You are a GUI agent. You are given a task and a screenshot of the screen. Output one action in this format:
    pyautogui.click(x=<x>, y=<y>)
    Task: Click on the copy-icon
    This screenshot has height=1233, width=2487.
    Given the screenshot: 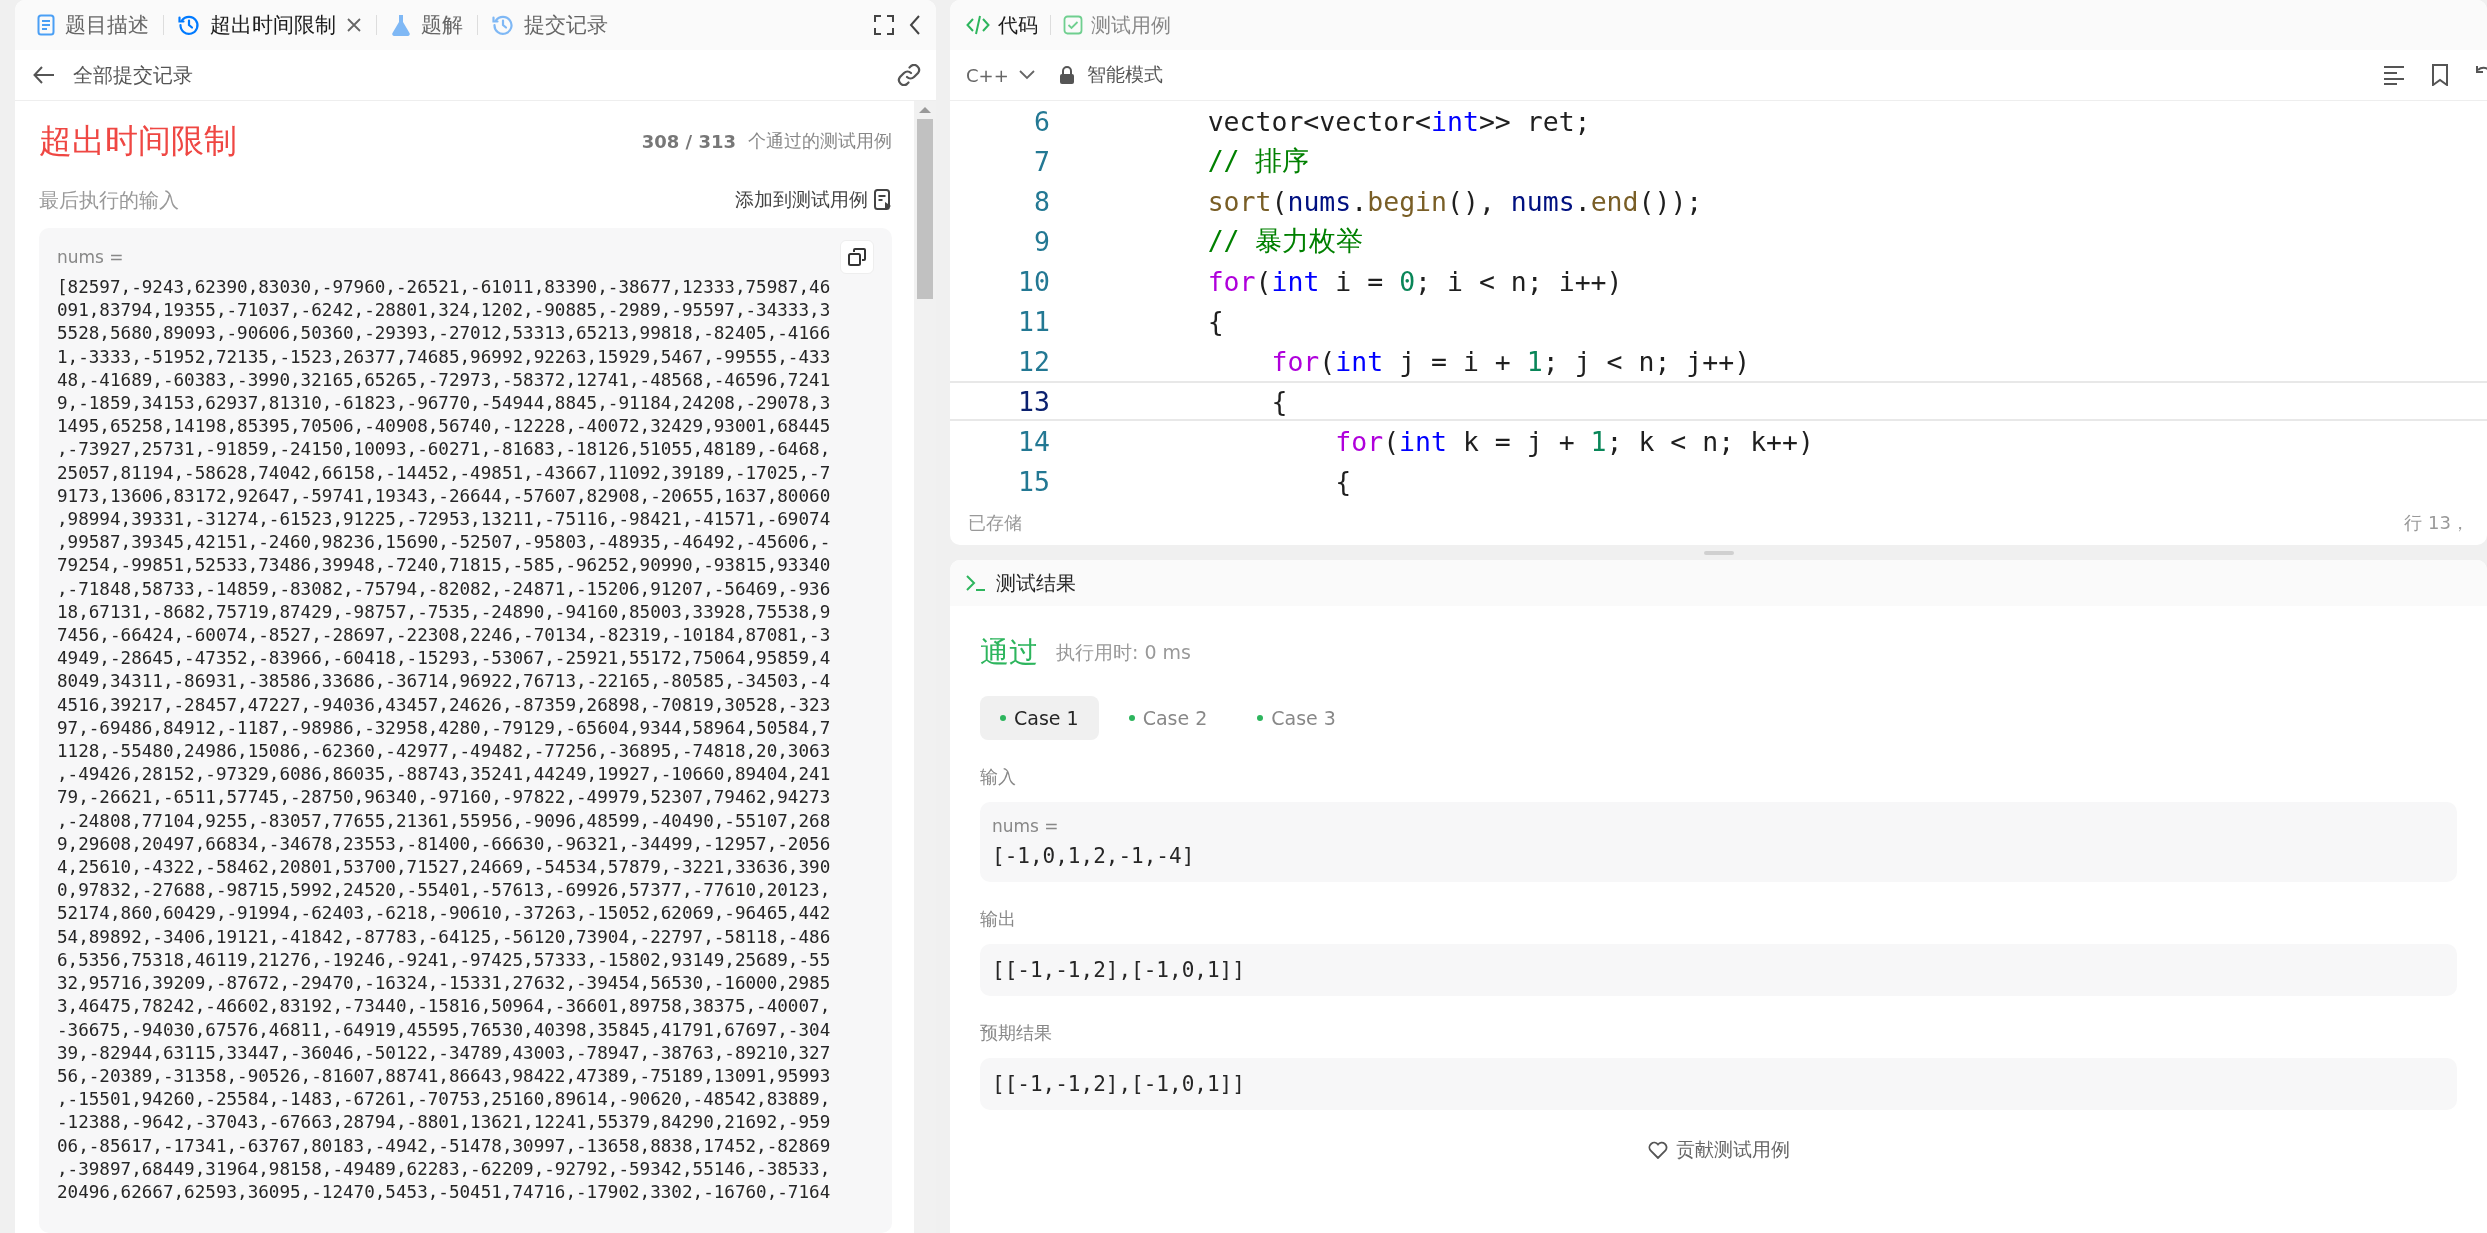 What is the action you would take?
    pyautogui.click(x=857, y=257)
    